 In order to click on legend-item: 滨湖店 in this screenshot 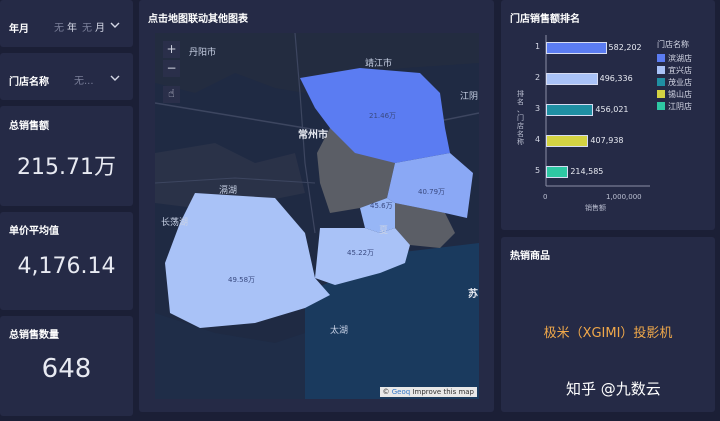, I will do `click(674, 58)`.